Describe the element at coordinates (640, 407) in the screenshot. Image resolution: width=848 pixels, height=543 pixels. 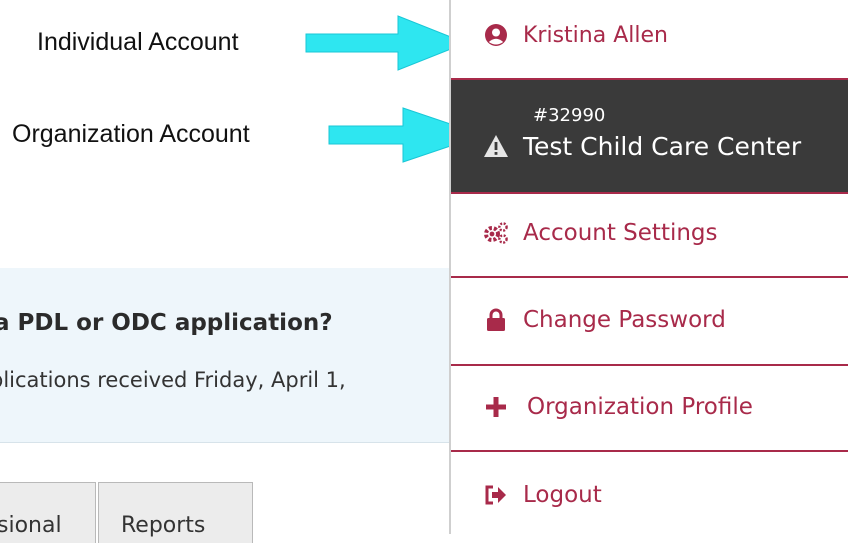
I see `menu-item-label: Organization Profile` at that location.